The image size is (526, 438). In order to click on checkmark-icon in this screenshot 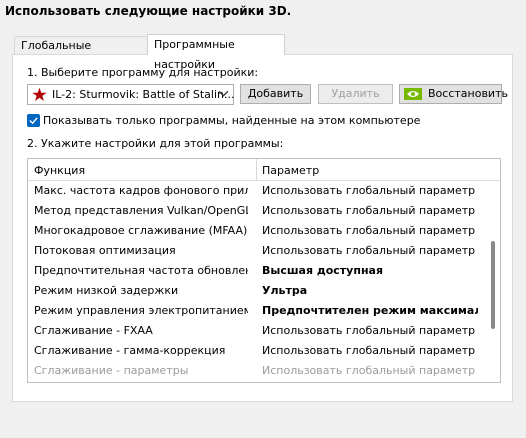, I will do `click(33, 121)`.